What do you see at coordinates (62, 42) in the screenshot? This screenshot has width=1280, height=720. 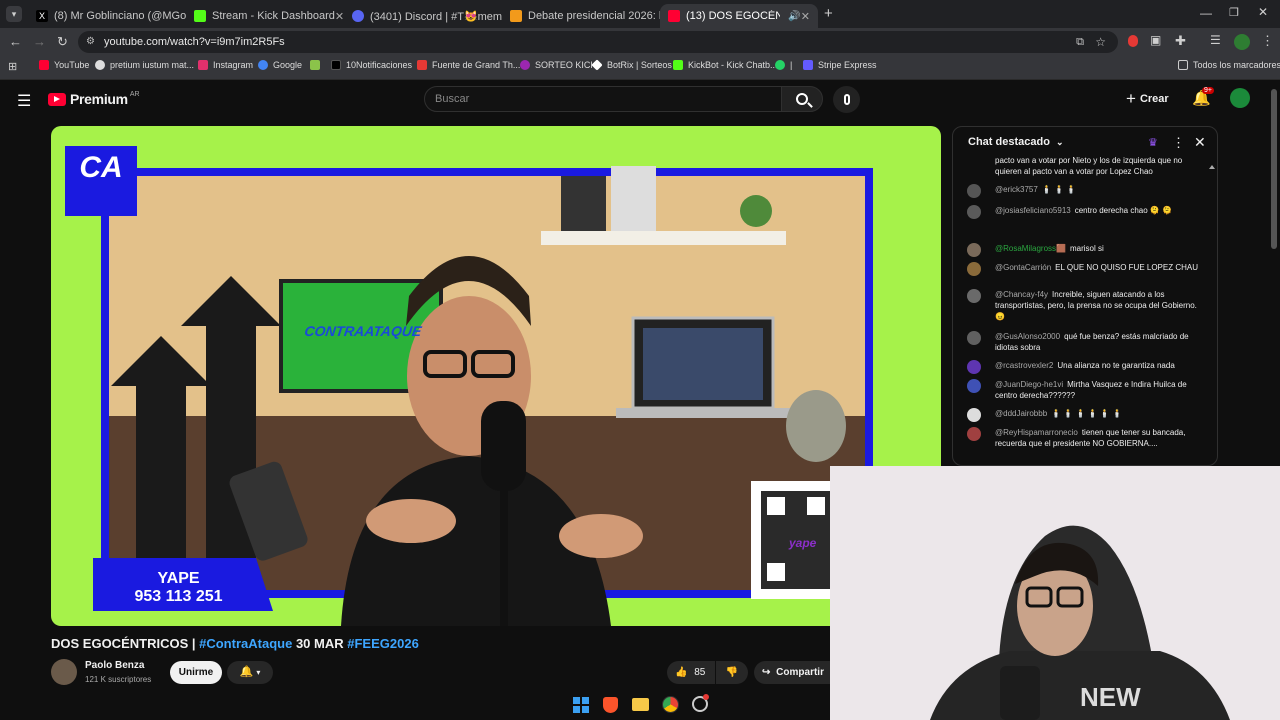 I see `reload-icon: ↻` at bounding box center [62, 42].